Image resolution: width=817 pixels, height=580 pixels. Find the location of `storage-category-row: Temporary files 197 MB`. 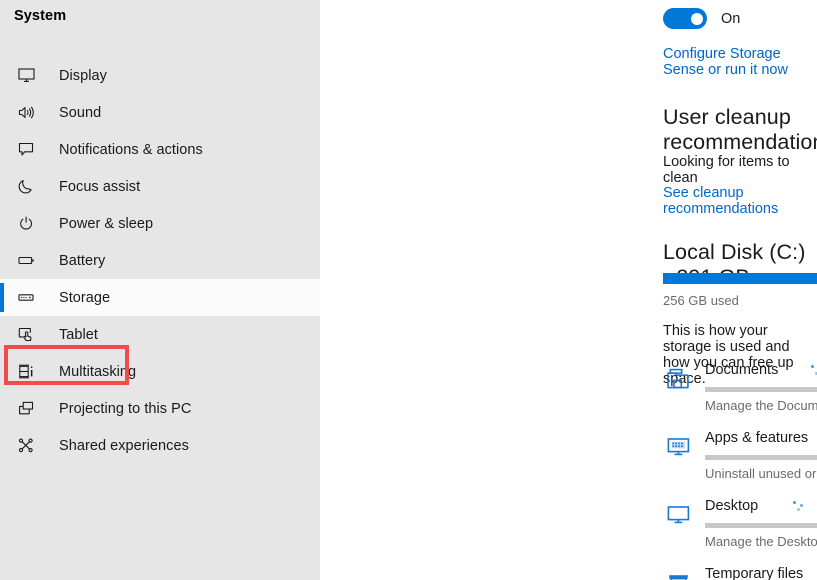

storage-category-row: Temporary files 197 MB is located at coordinates (740, 569).